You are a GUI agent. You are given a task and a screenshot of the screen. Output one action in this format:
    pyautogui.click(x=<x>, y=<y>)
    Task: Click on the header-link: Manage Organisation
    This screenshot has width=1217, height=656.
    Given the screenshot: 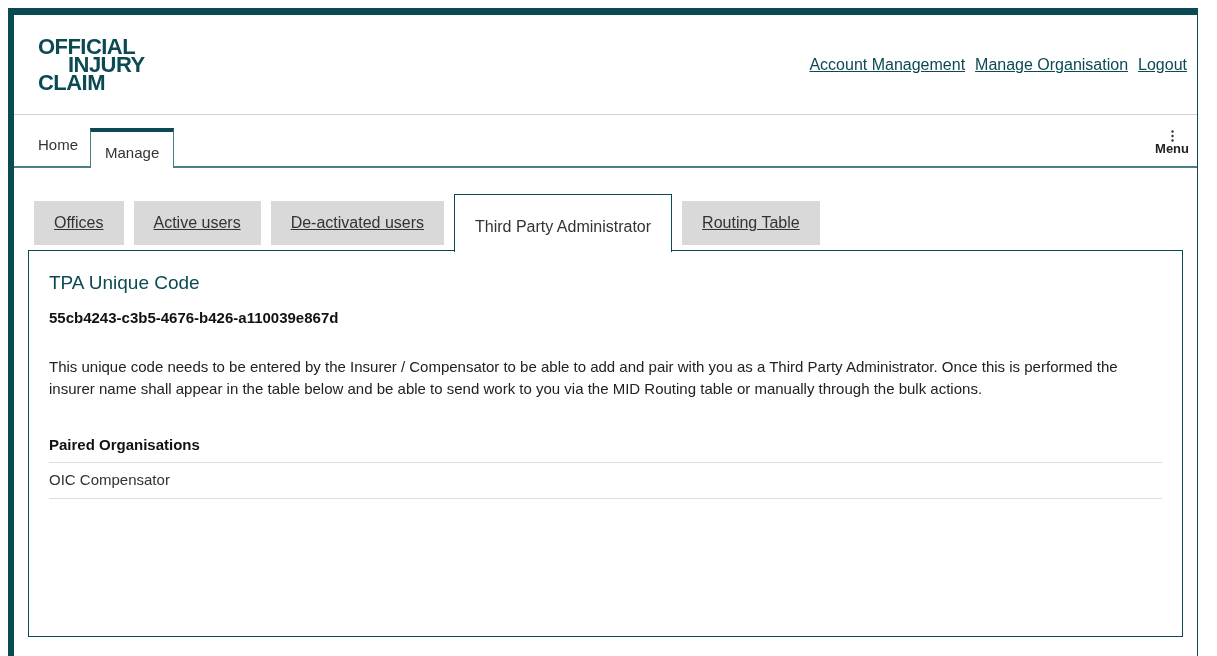 What is the action you would take?
    pyautogui.click(x=1052, y=64)
    